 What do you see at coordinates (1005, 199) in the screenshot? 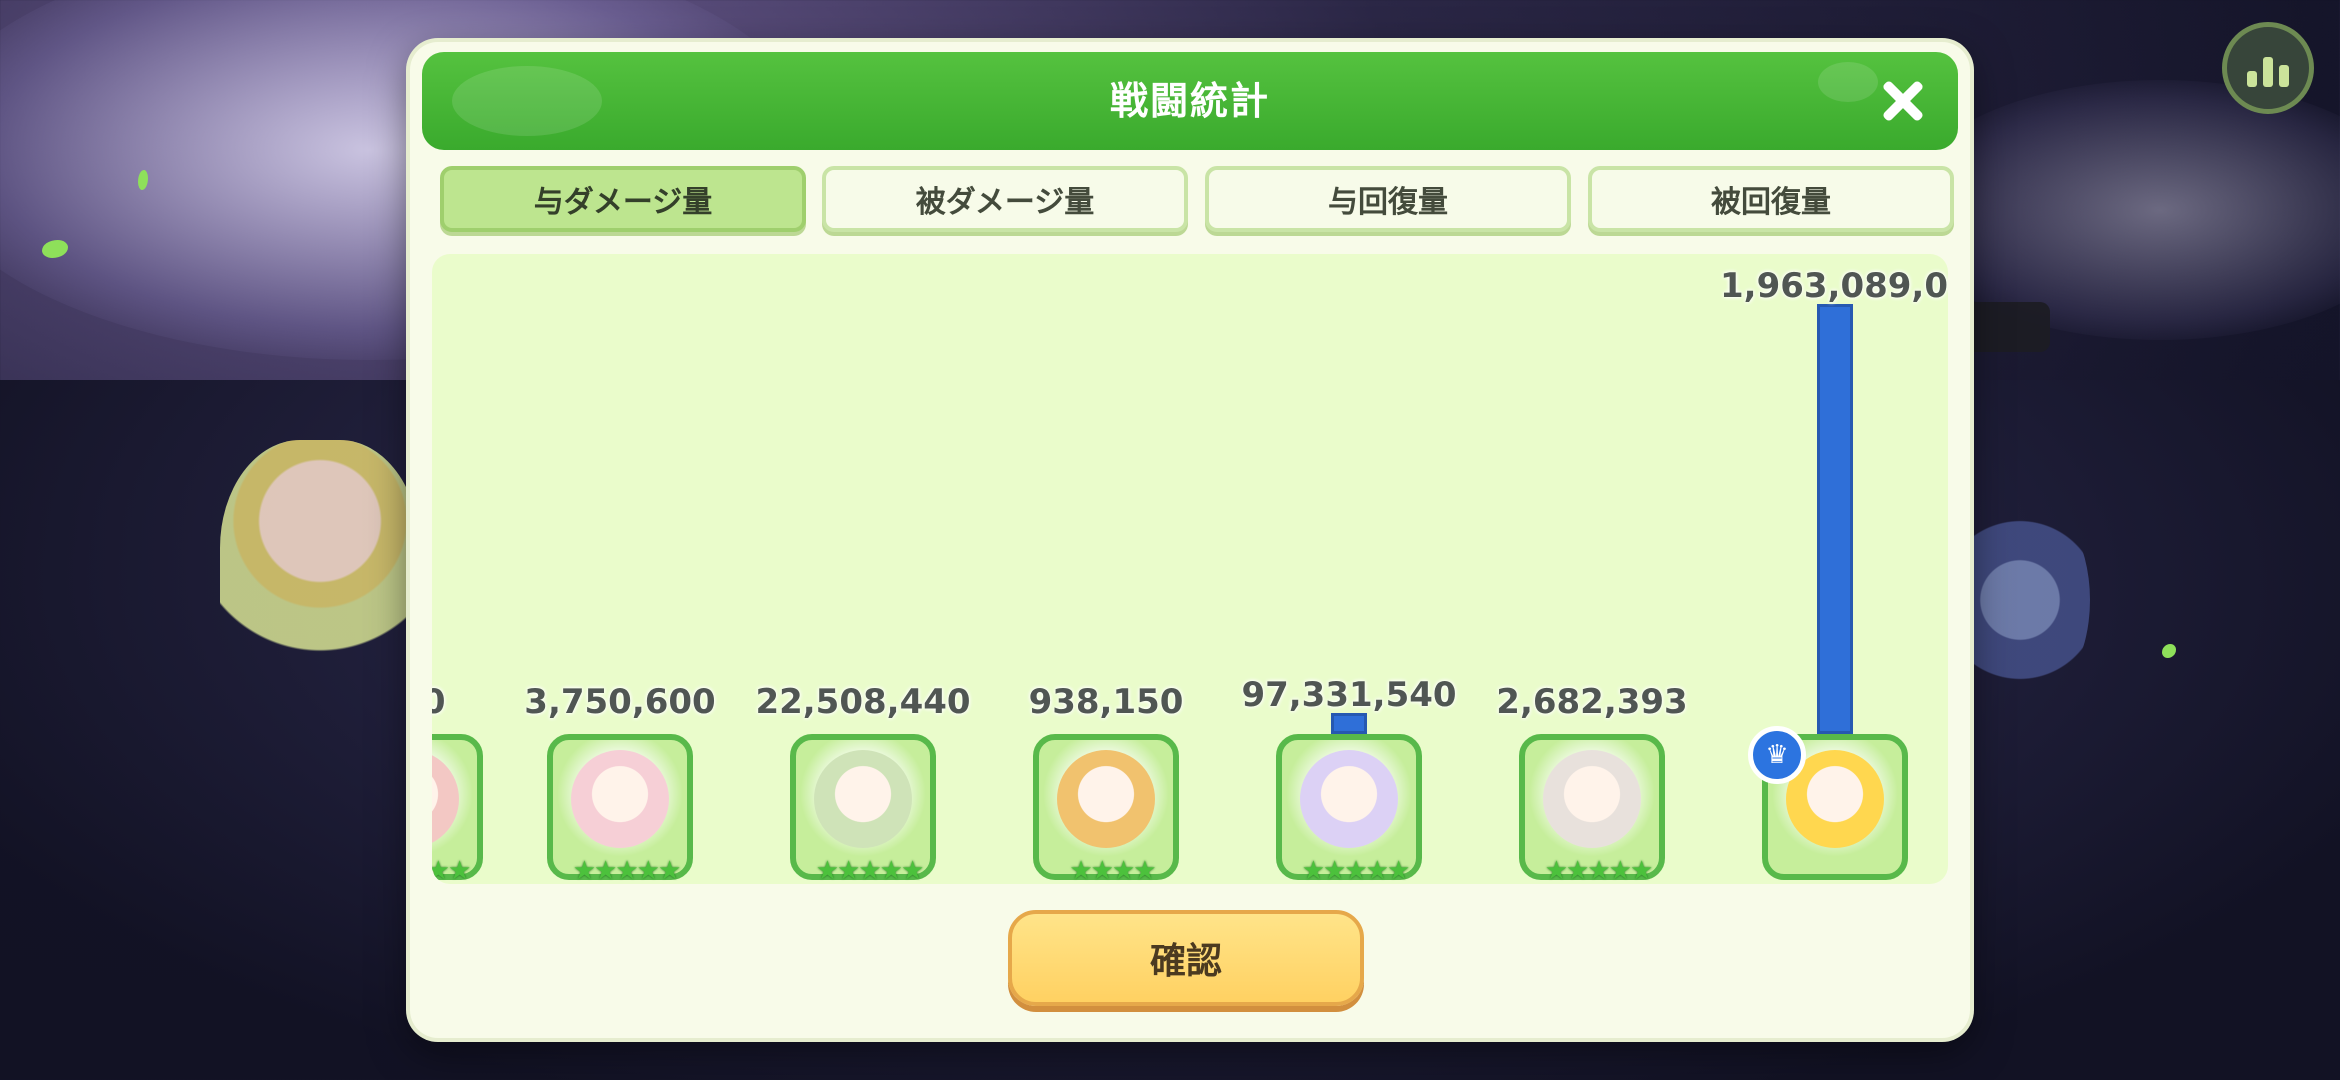
I see `tab-damage-taken: 被ダメージ量` at bounding box center [1005, 199].